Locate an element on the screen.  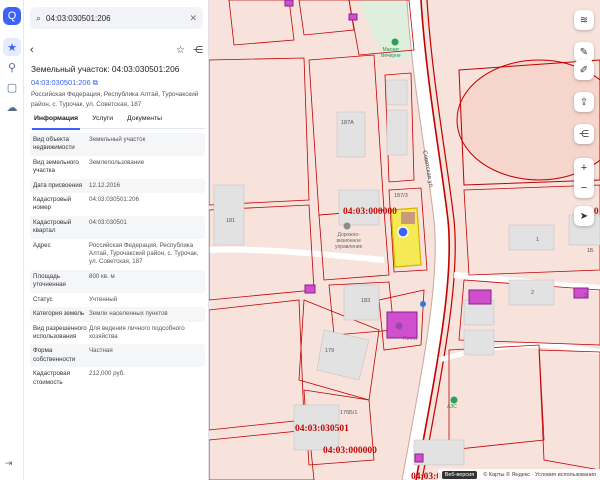
search-bar: ⌕ ✕ is located at coordinates (116, 18).